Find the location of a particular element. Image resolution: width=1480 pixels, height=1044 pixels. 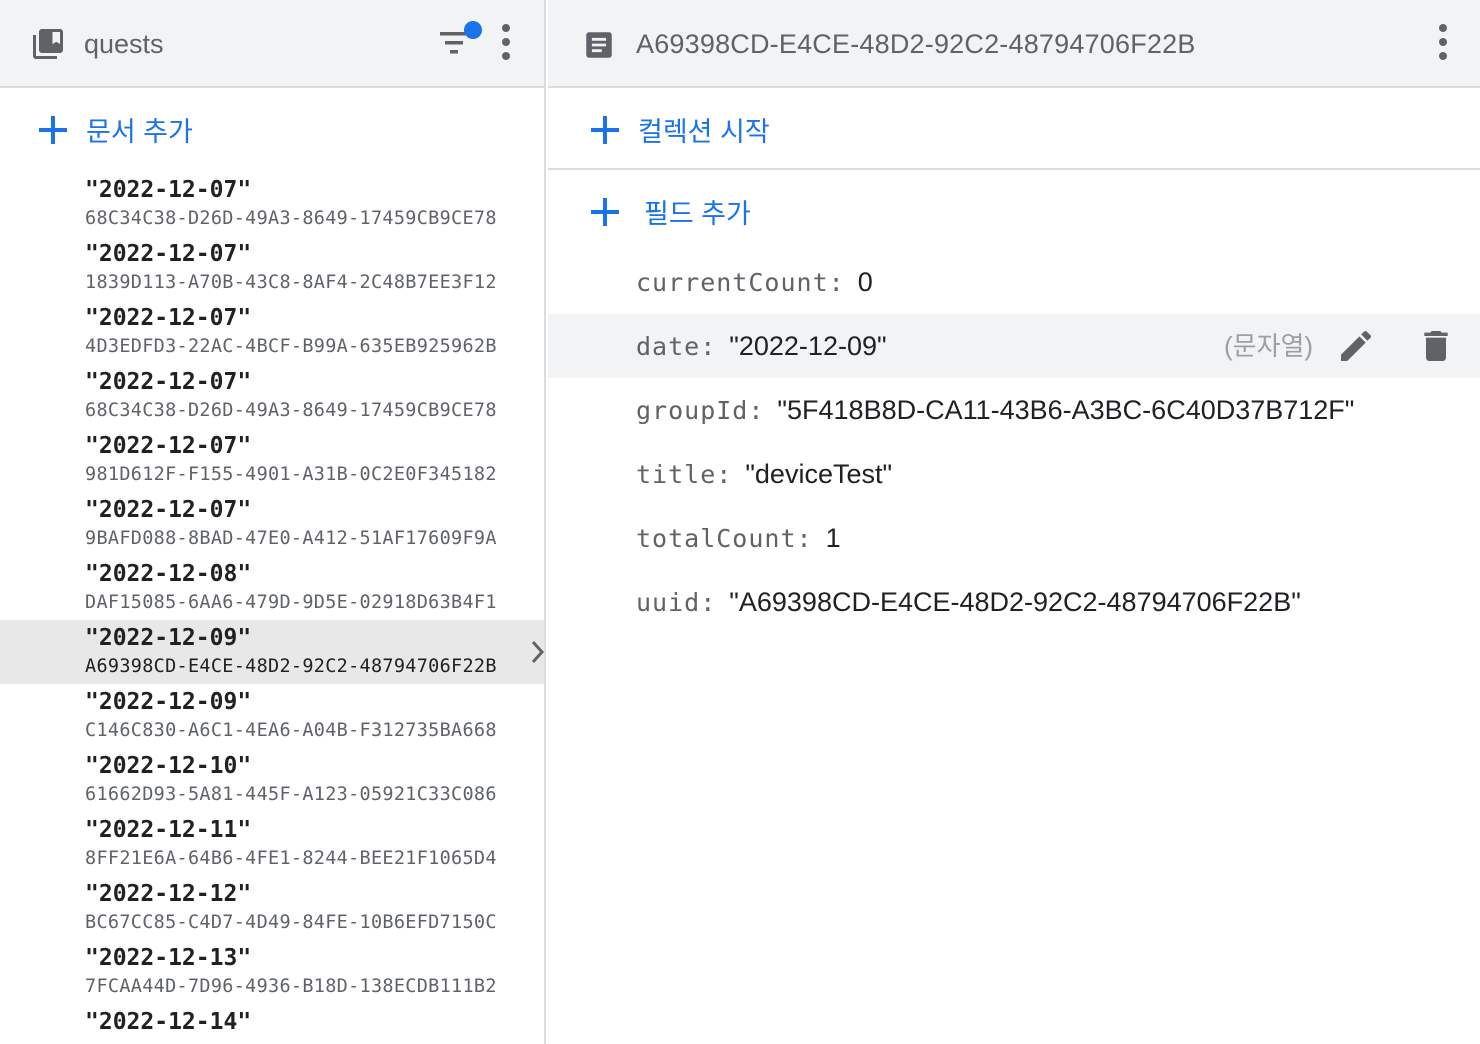

document-more-icon is located at coordinates (1443, 44).